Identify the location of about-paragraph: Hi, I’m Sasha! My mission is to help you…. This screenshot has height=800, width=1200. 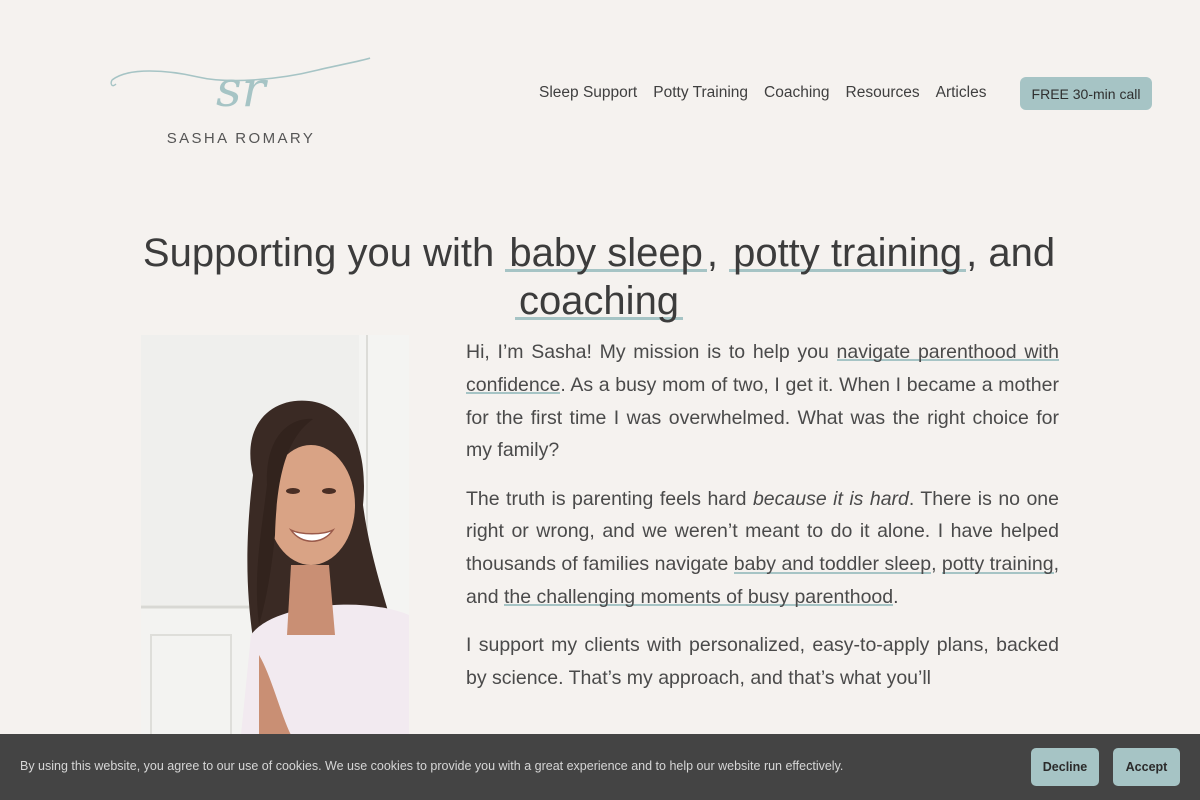
(762, 401).